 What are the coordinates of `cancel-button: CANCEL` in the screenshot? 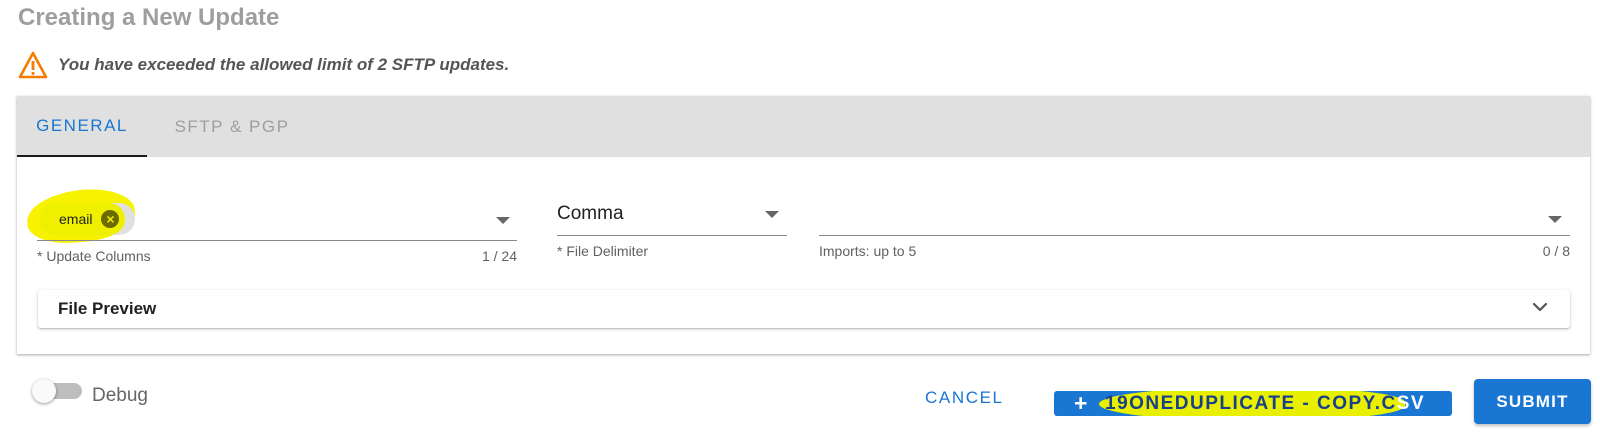 It's located at (964, 398).